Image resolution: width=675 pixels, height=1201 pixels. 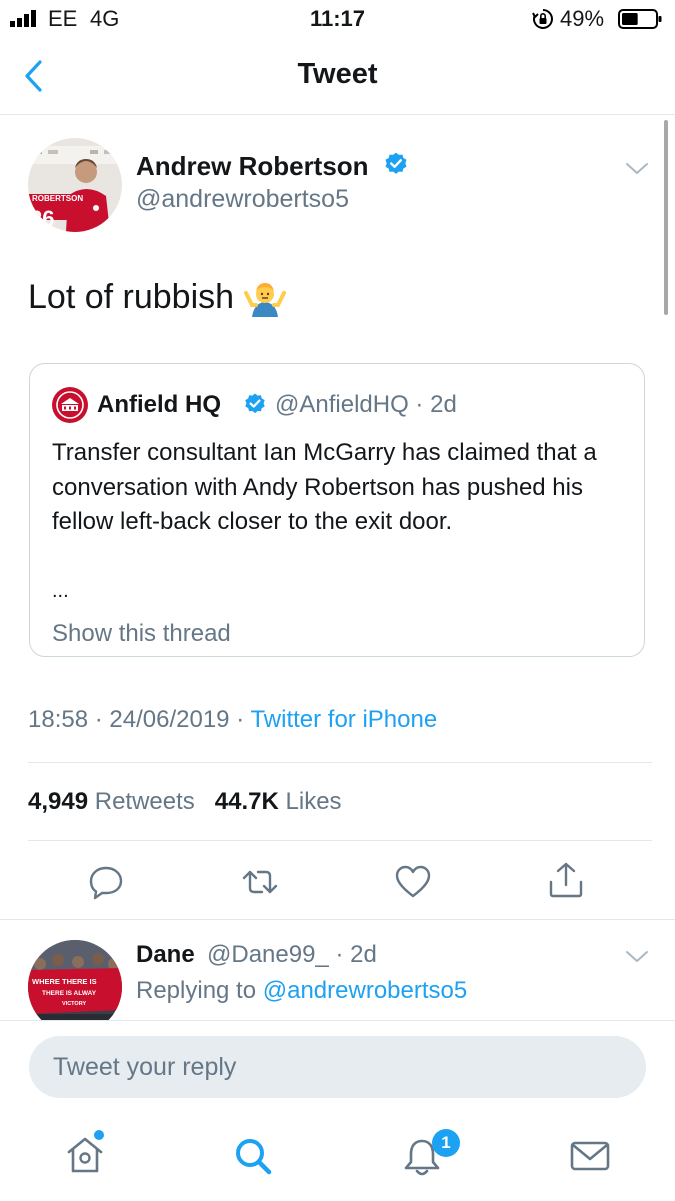 I want to click on retweet-icon, so click(x=260, y=882).